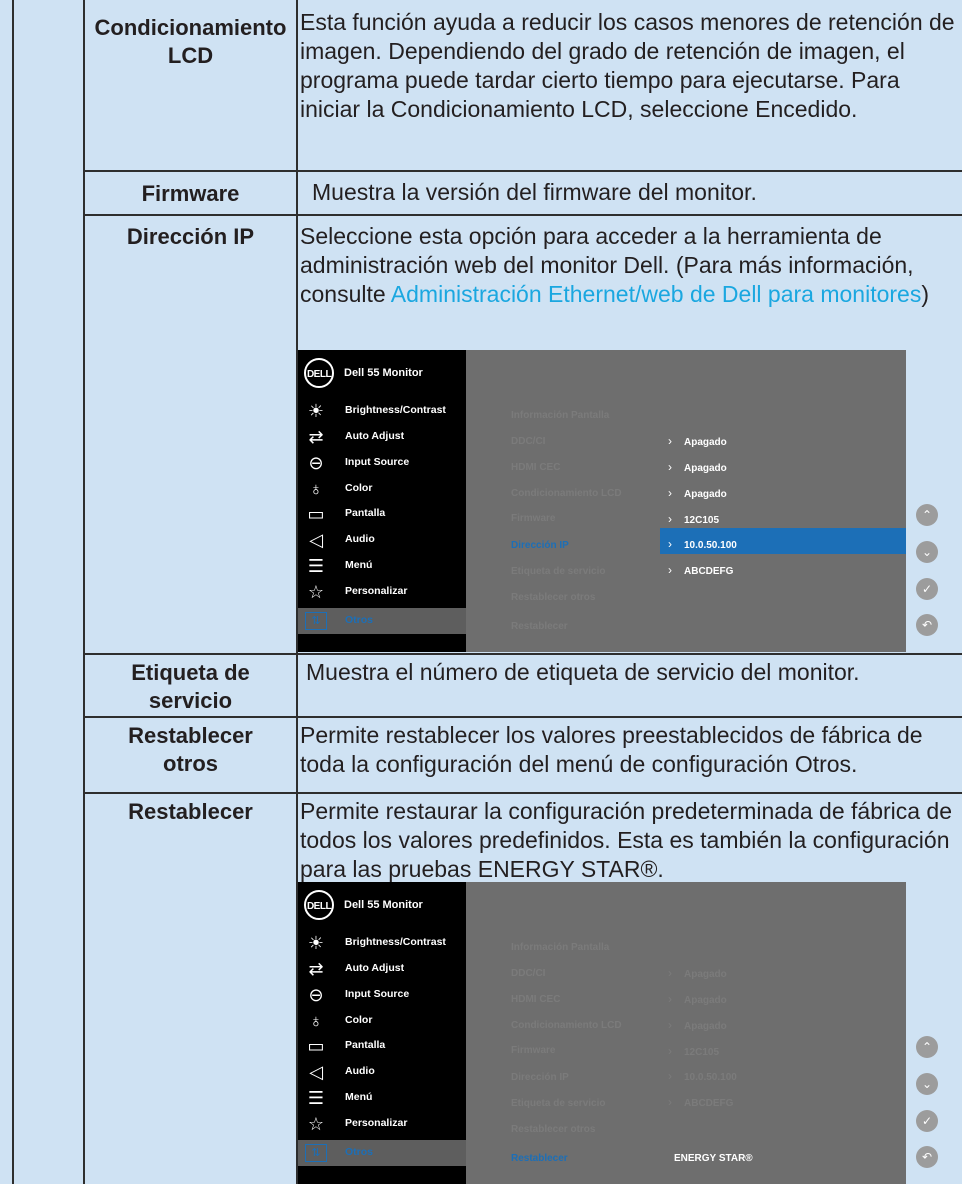  Describe the element at coordinates (190, 811) in the screenshot. I see `row-label-reset: Restablecer` at that location.